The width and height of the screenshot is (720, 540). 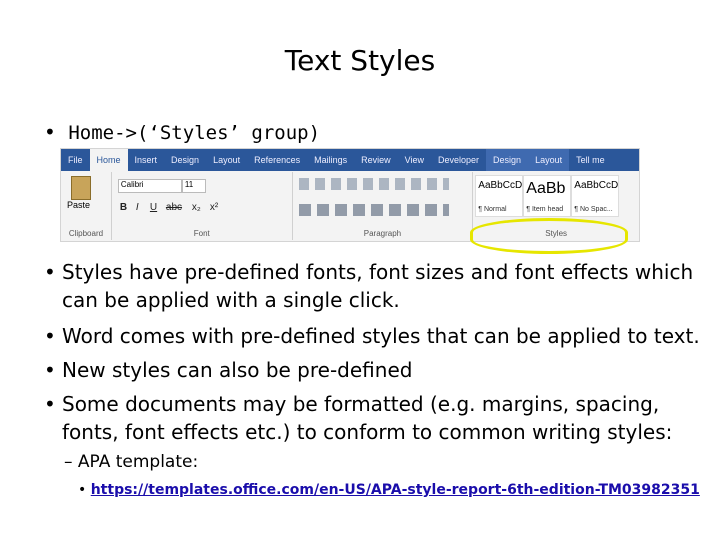 I want to click on font-size-select: 11, so click(x=193, y=186).